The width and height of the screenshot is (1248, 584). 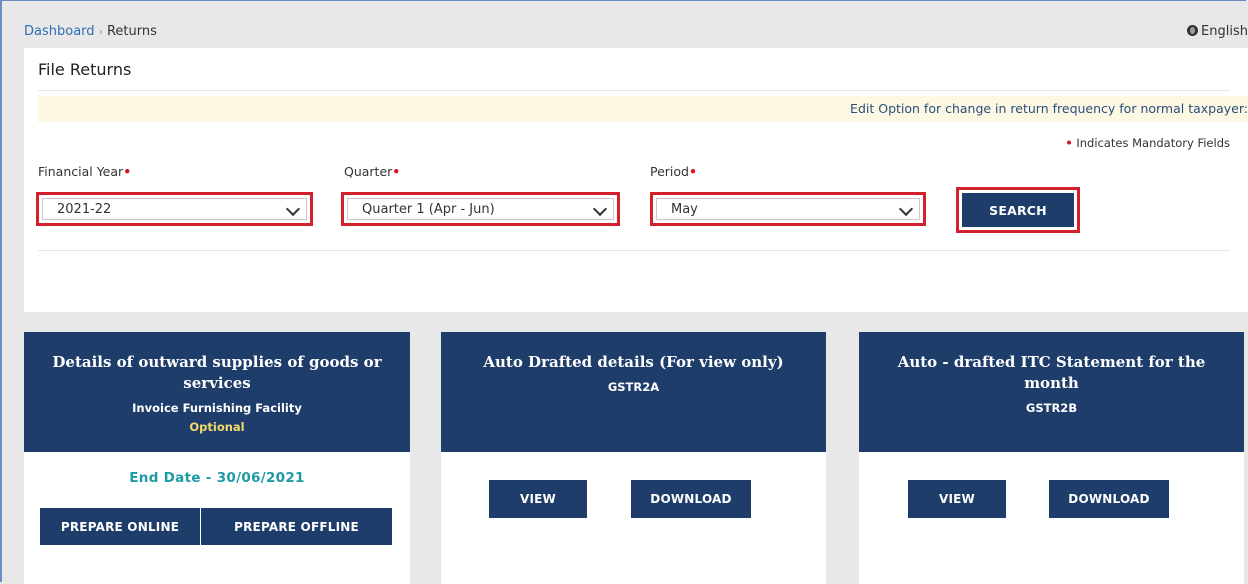 I want to click on optional-badge: Optional, so click(x=217, y=427).